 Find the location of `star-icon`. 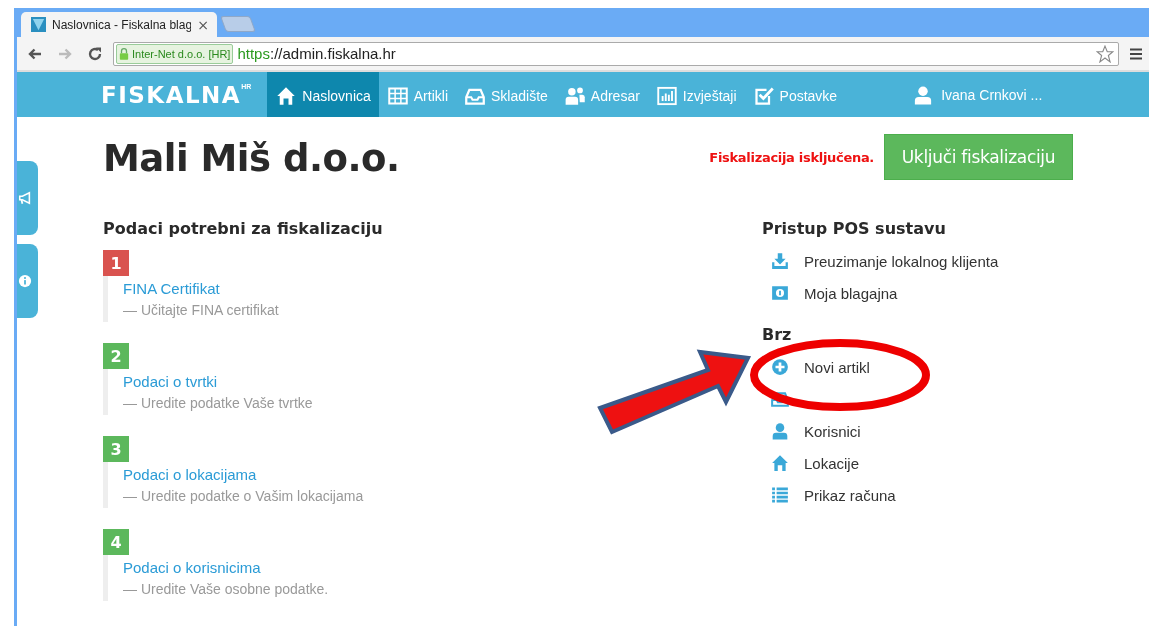

star-icon is located at coordinates (1105, 53).